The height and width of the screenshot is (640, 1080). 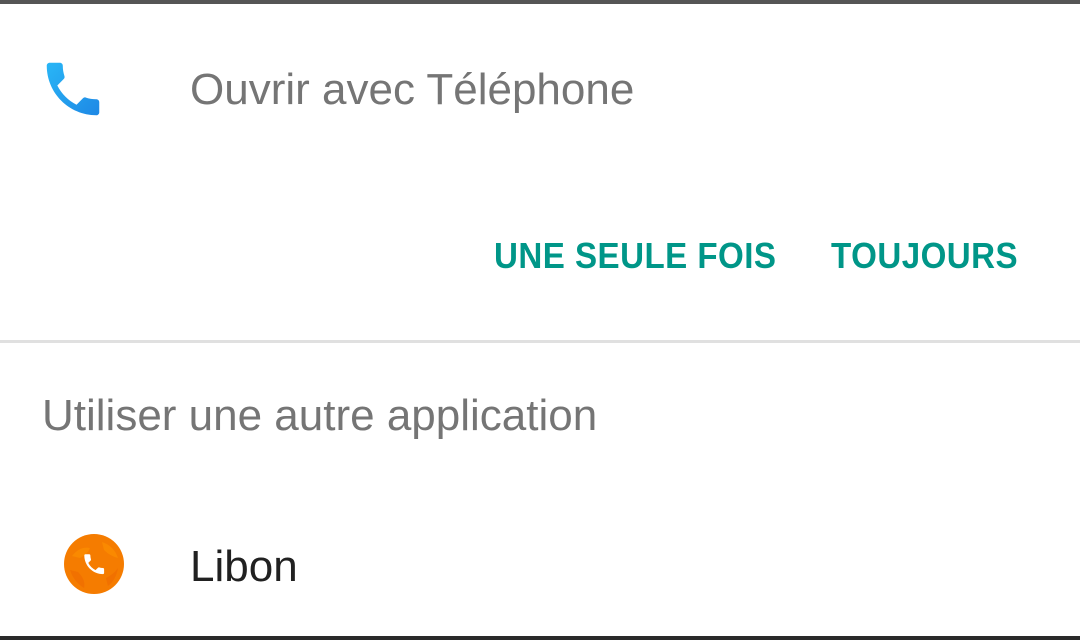 I want to click on bottom-border, so click(x=540, y=638).